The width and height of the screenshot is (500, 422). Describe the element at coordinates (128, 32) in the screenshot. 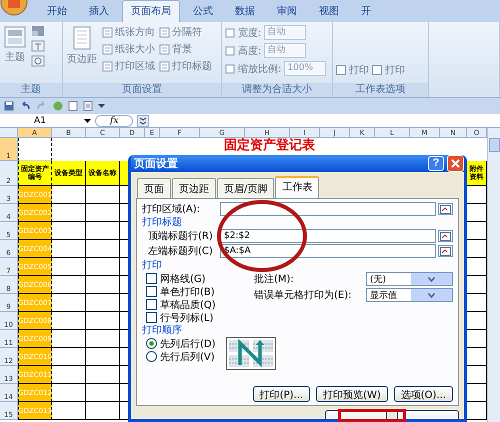

I see `ribbon-command: 纸张方向` at that location.